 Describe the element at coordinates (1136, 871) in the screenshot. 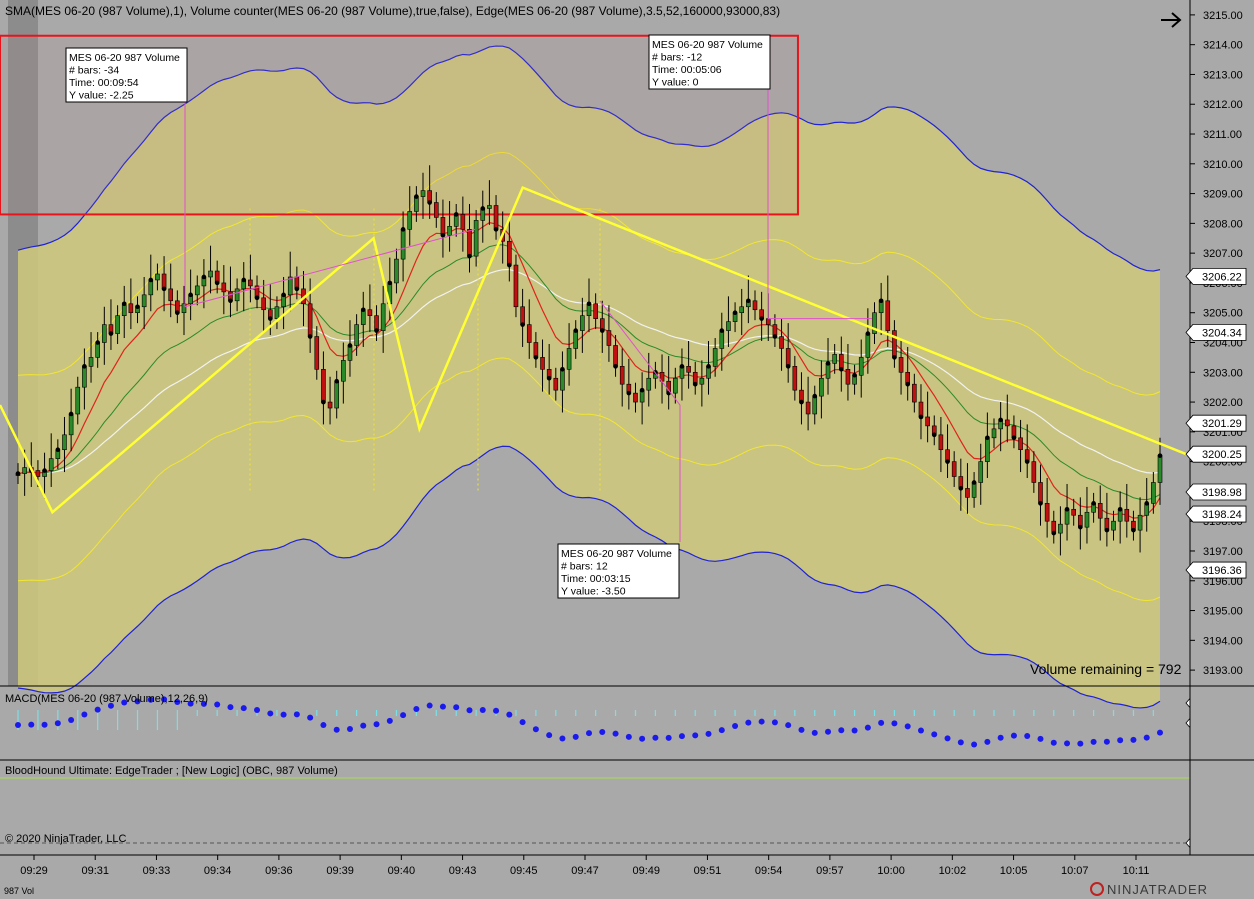

I see `x-tick-label-18: 10:11` at that location.